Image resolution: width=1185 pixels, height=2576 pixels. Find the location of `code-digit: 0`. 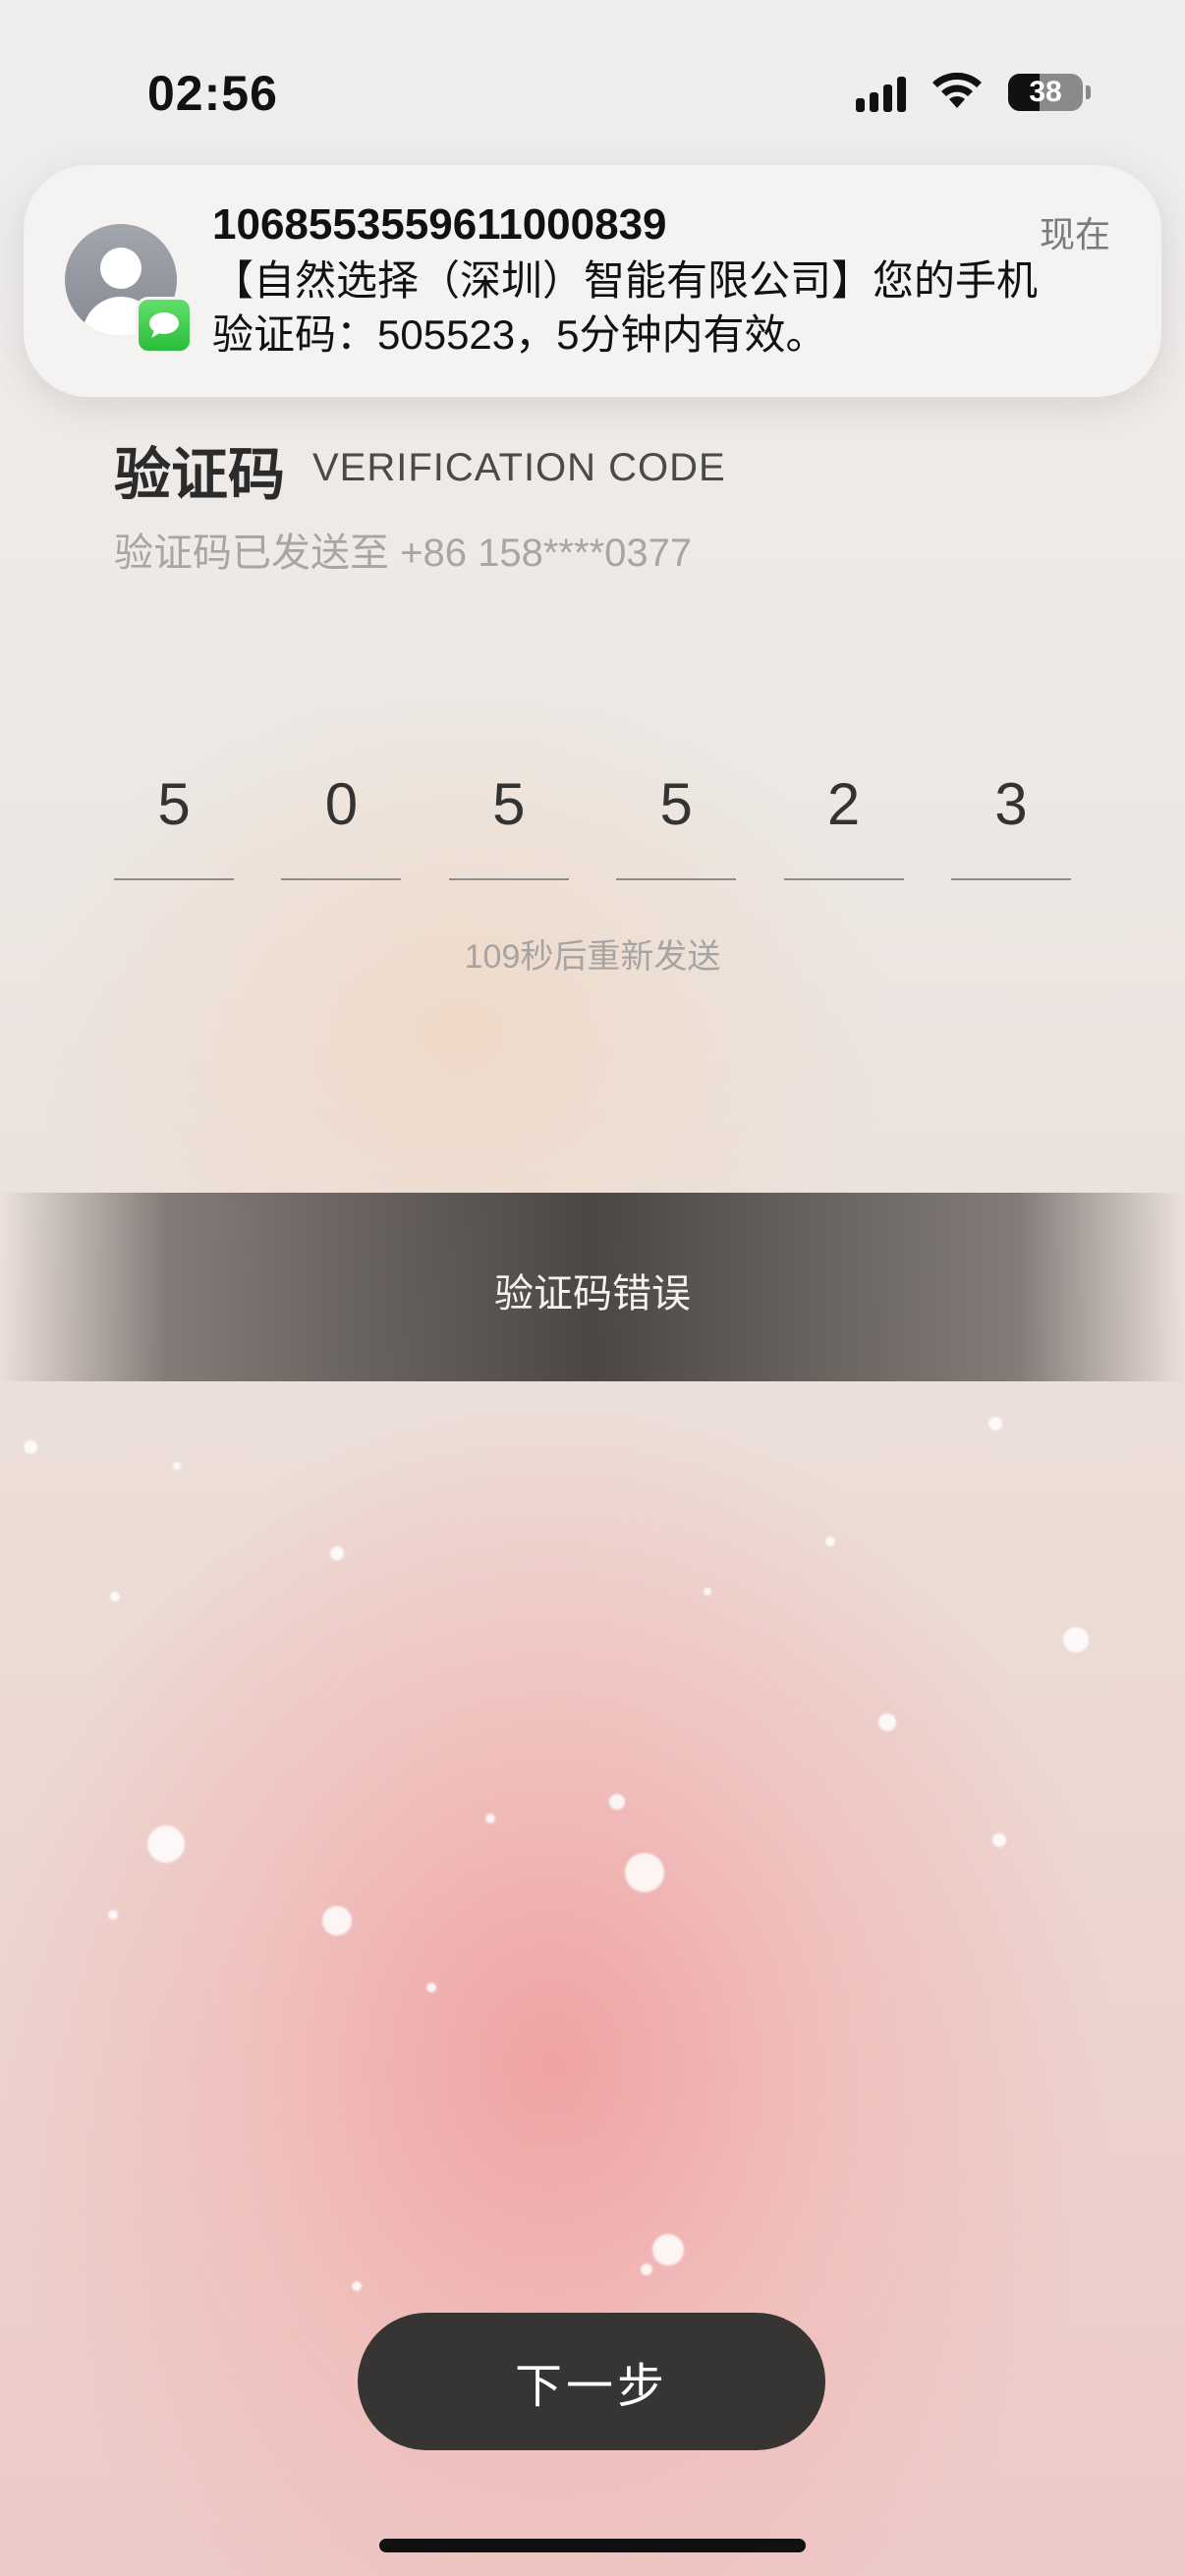

code-digit: 0 is located at coordinates (342, 804).